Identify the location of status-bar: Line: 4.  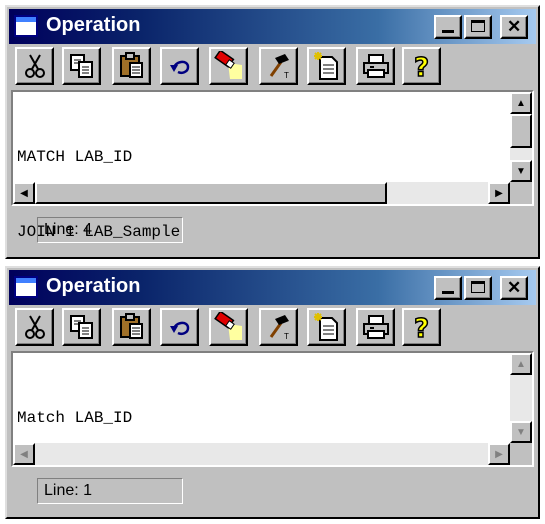
(272, 232).